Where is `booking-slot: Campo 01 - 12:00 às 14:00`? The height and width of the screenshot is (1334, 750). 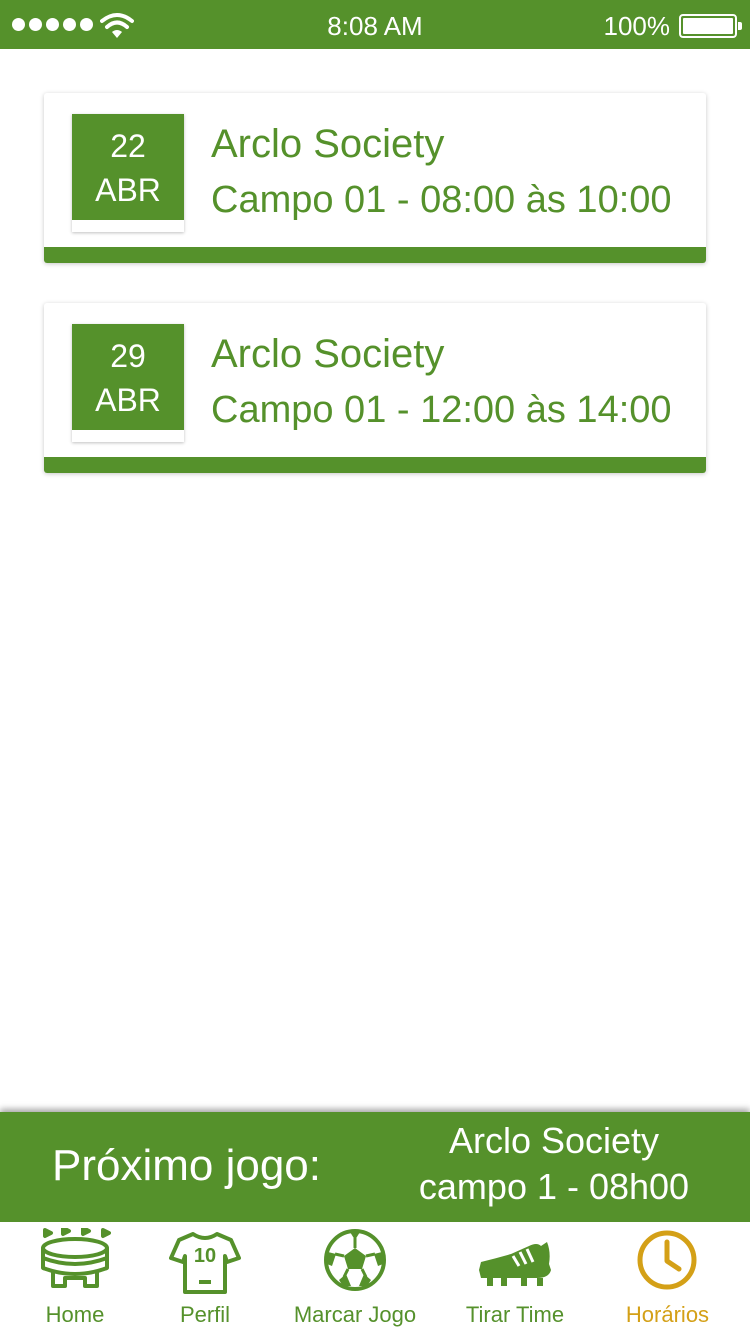
booking-slot: Campo 01 - 12:00 às 14:00 is located at coordinates (441, 410).